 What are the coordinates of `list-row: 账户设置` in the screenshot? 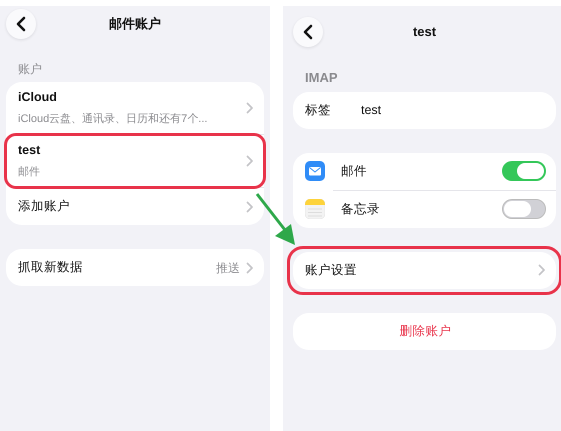 It's located at (424, 270).